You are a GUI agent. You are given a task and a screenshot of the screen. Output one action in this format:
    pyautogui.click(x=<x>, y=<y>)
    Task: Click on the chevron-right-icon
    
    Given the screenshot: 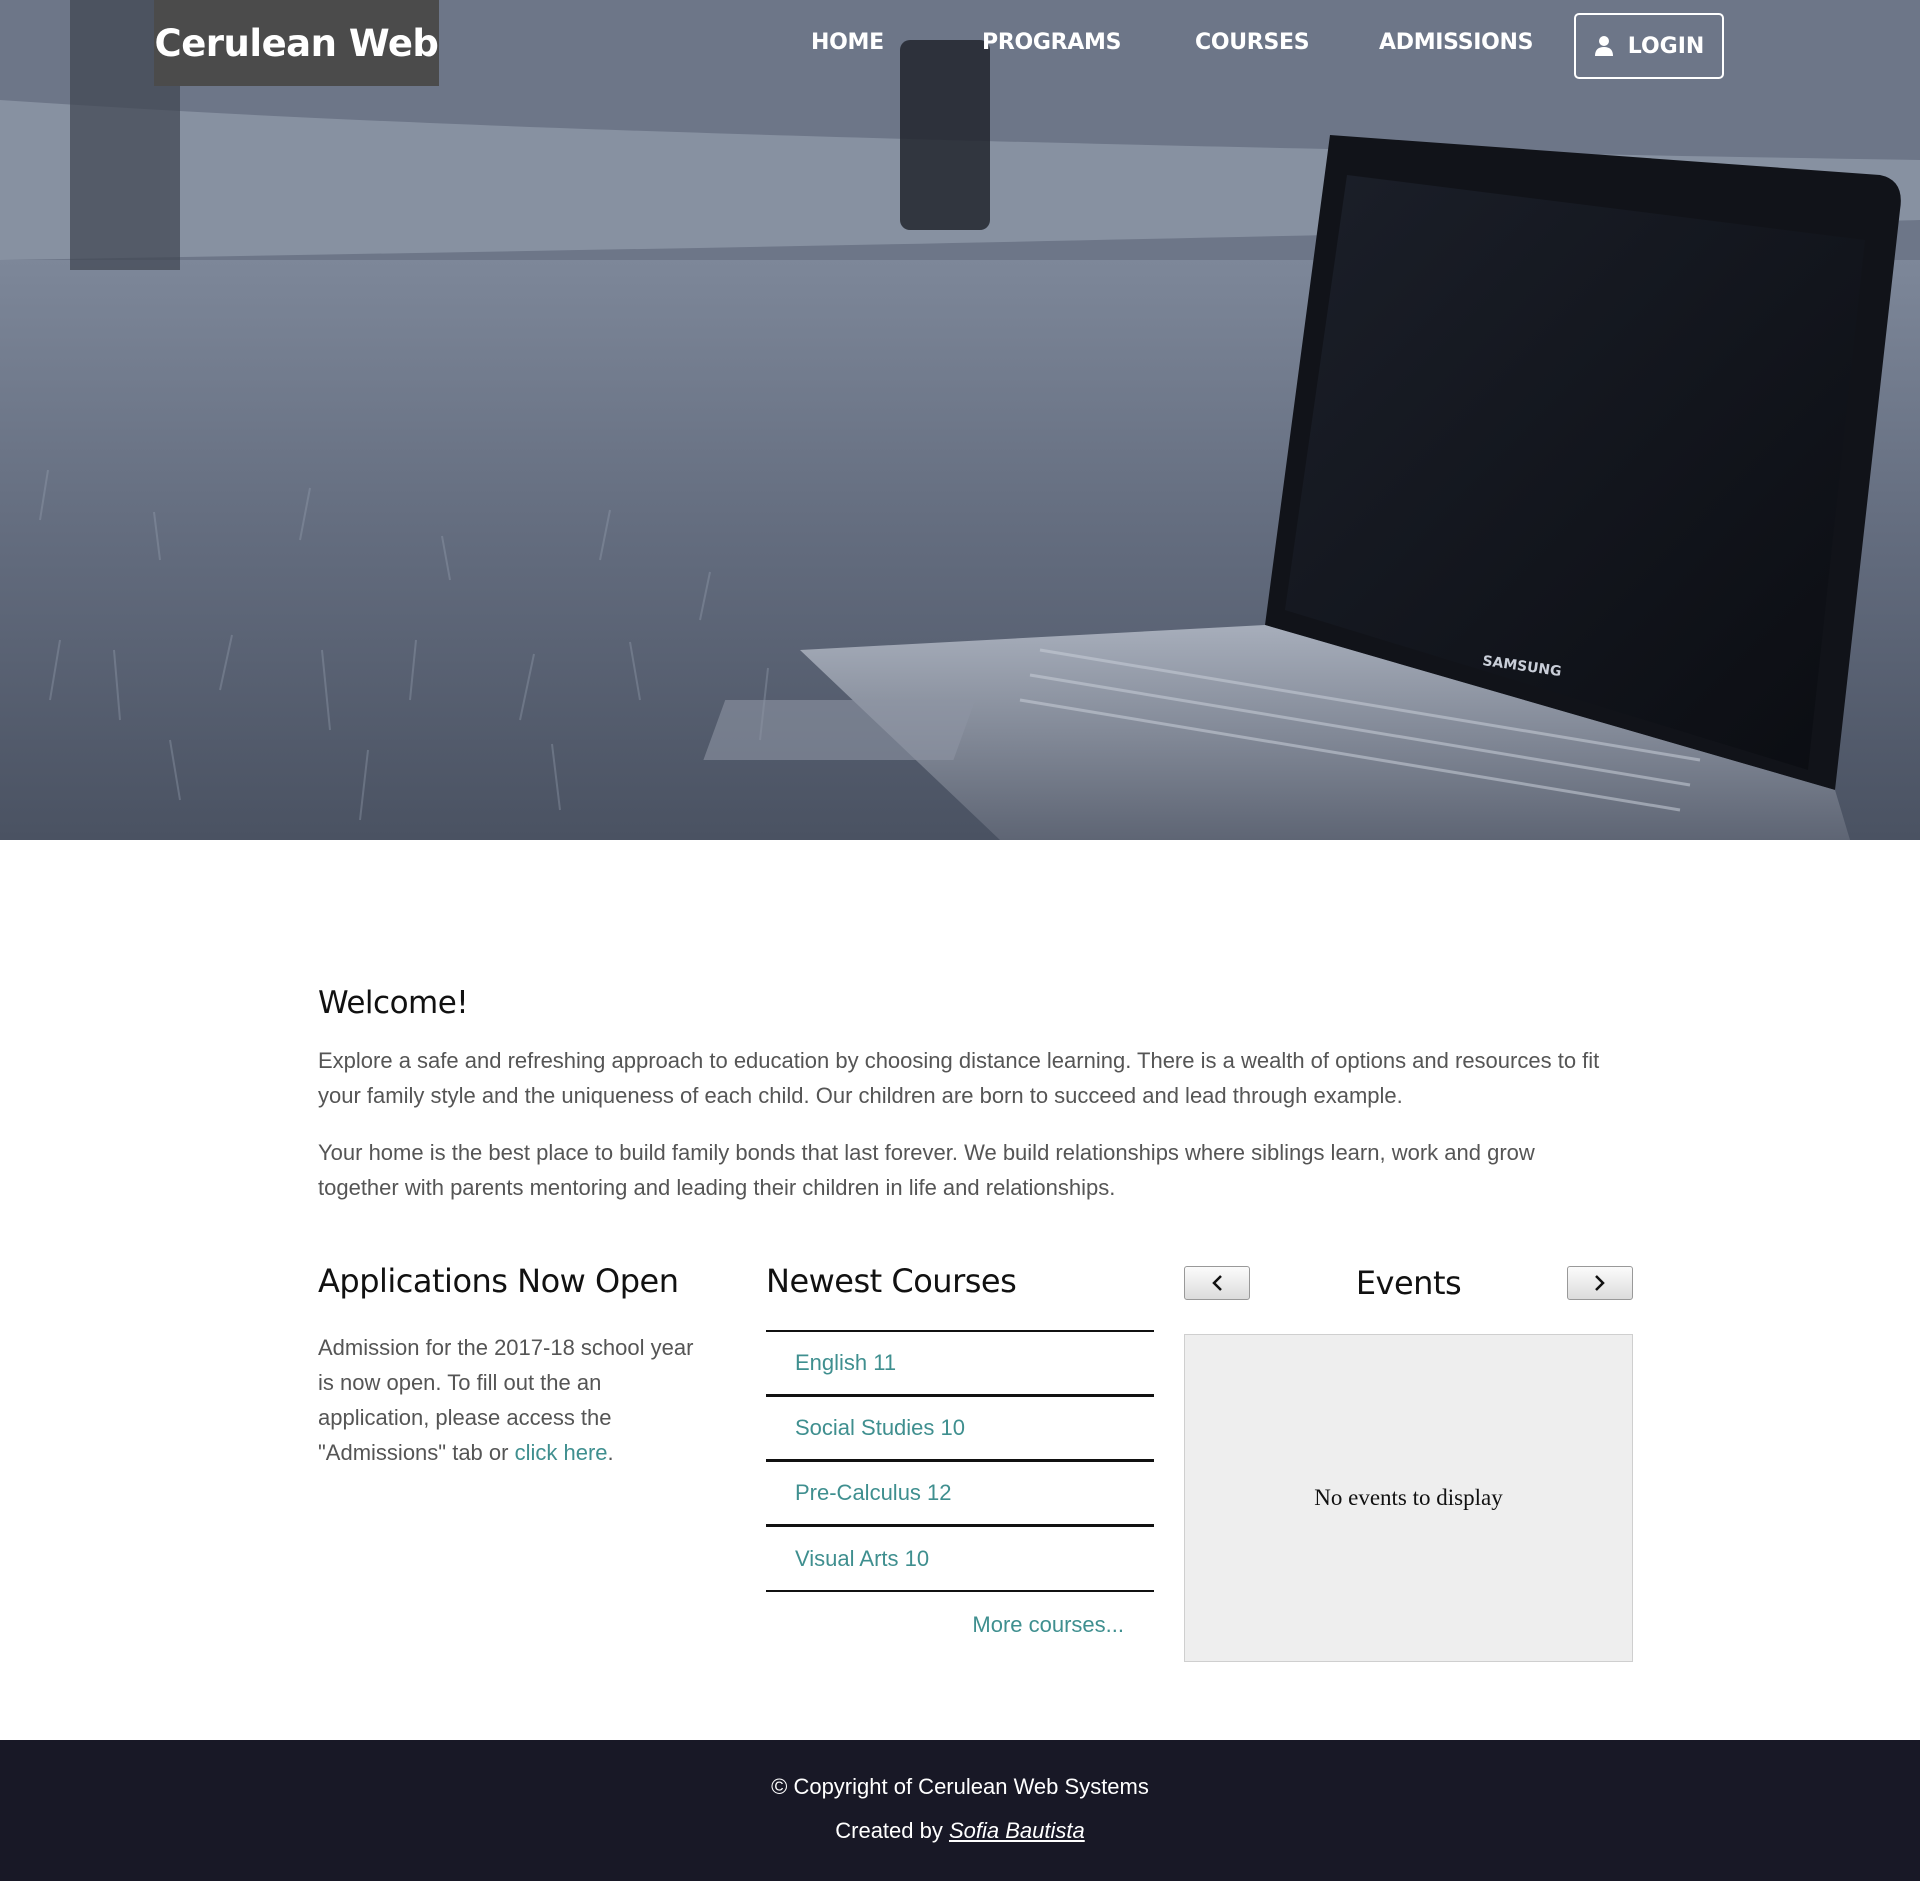 What is the action you would take?
    pyautogui.click(x=1600, y=1283)
    